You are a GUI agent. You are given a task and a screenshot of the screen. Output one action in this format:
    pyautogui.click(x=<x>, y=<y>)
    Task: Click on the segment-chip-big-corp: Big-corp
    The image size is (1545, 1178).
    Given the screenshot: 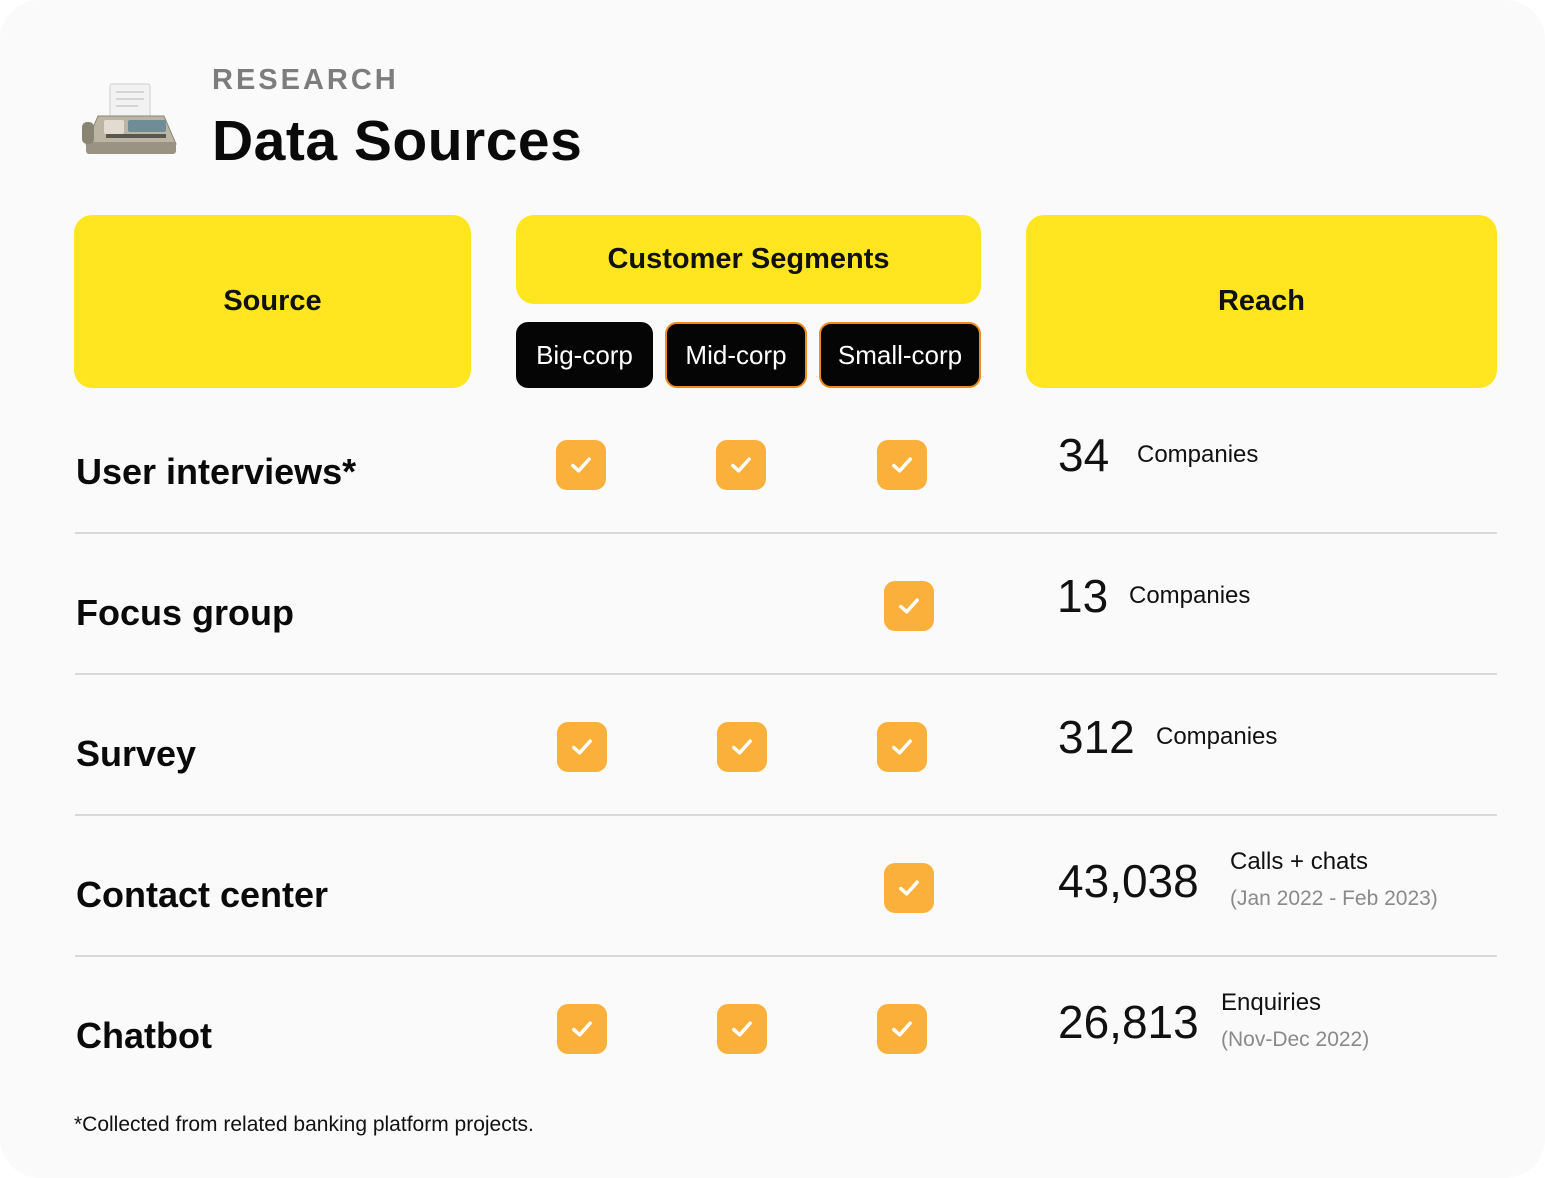 What is the action you would take?
    pyautogui.click(x=584, y=355)
    